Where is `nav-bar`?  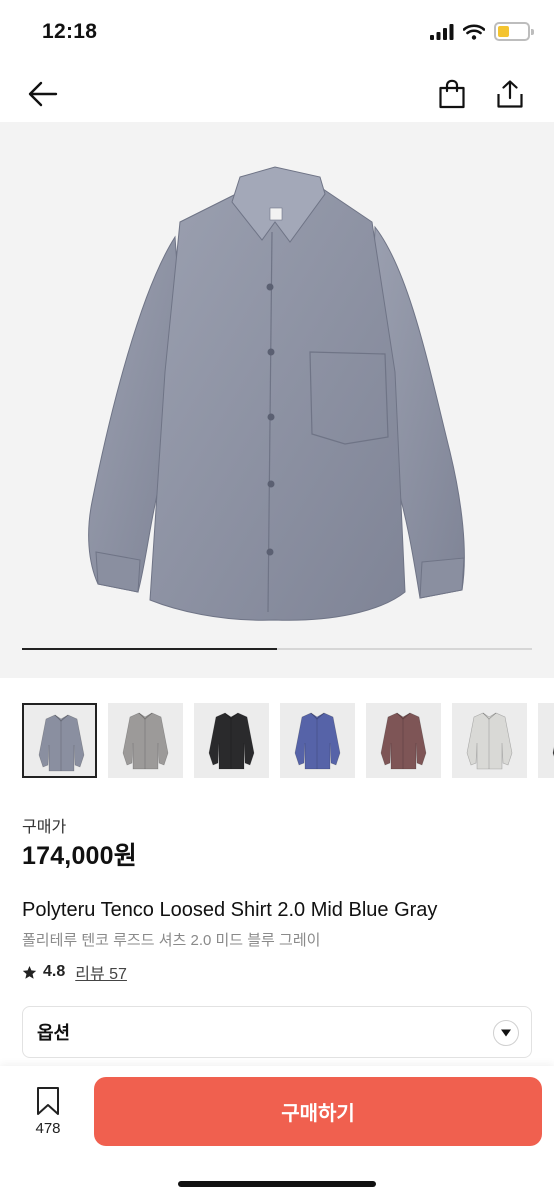 nav-bar is located at coordinates (277, 94).